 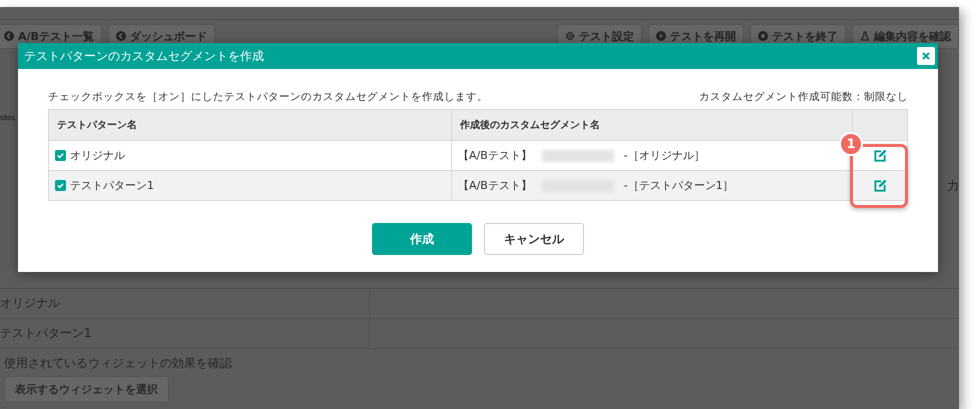 I want to click on play-icon, so click(x=661, y=36).